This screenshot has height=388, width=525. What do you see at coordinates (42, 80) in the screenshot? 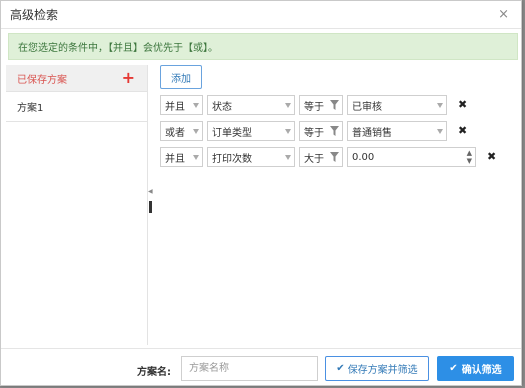
I see `saved-schemes-title: 已保存方案` at bounding box center [42, 80].